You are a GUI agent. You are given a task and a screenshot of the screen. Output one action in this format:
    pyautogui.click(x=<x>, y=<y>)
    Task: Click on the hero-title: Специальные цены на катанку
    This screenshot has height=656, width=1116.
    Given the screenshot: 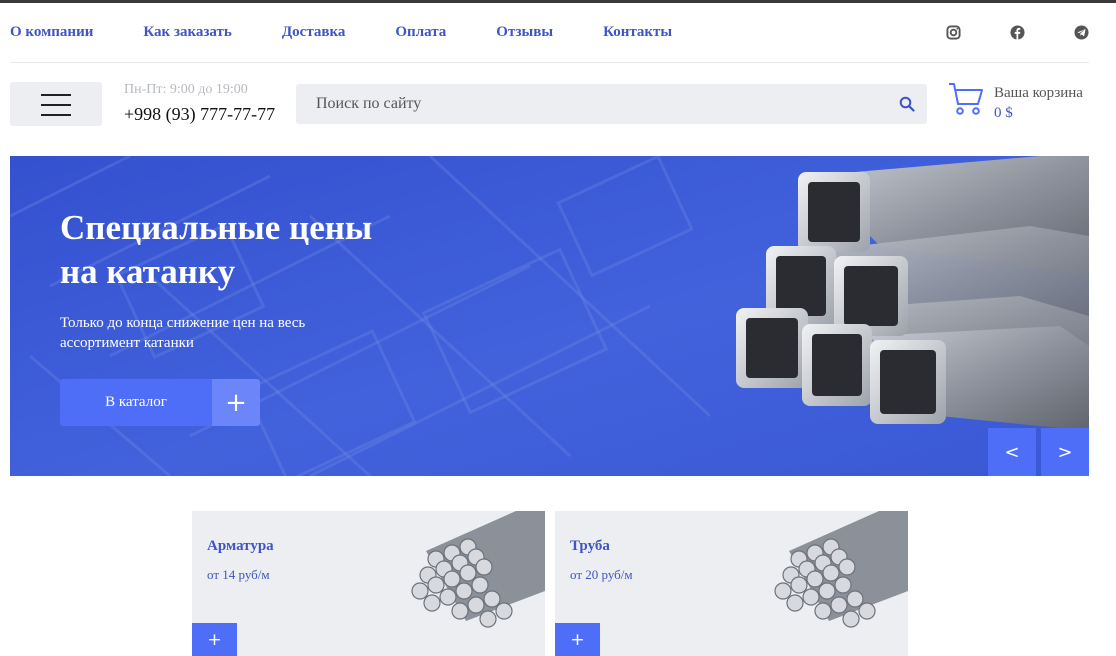 What is the action you would take?
    pyautogui.click(x=216, y=249)
    